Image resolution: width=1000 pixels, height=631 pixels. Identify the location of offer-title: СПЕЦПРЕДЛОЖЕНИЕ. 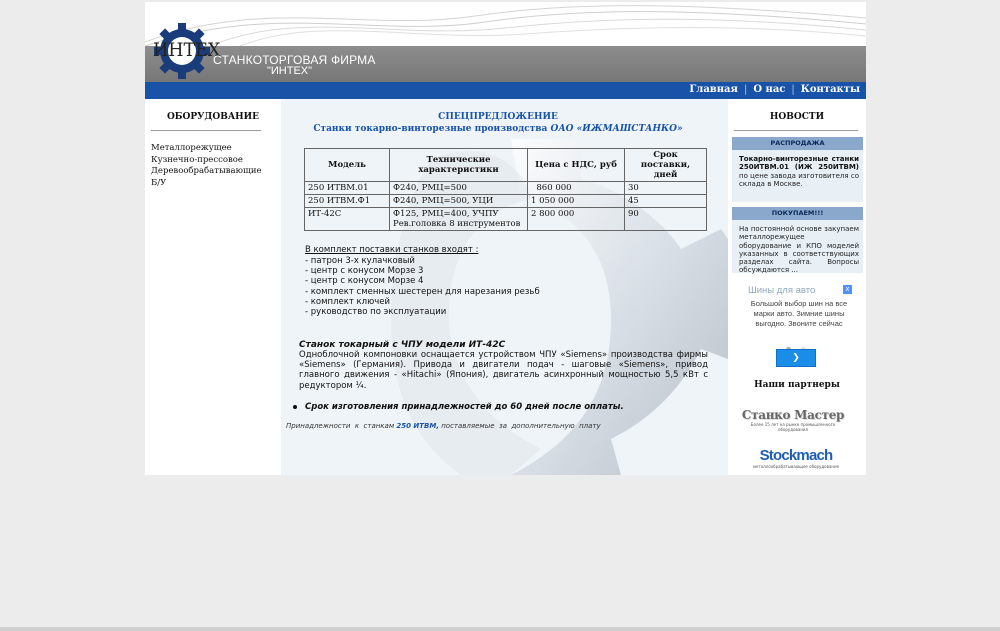
(498, 117).